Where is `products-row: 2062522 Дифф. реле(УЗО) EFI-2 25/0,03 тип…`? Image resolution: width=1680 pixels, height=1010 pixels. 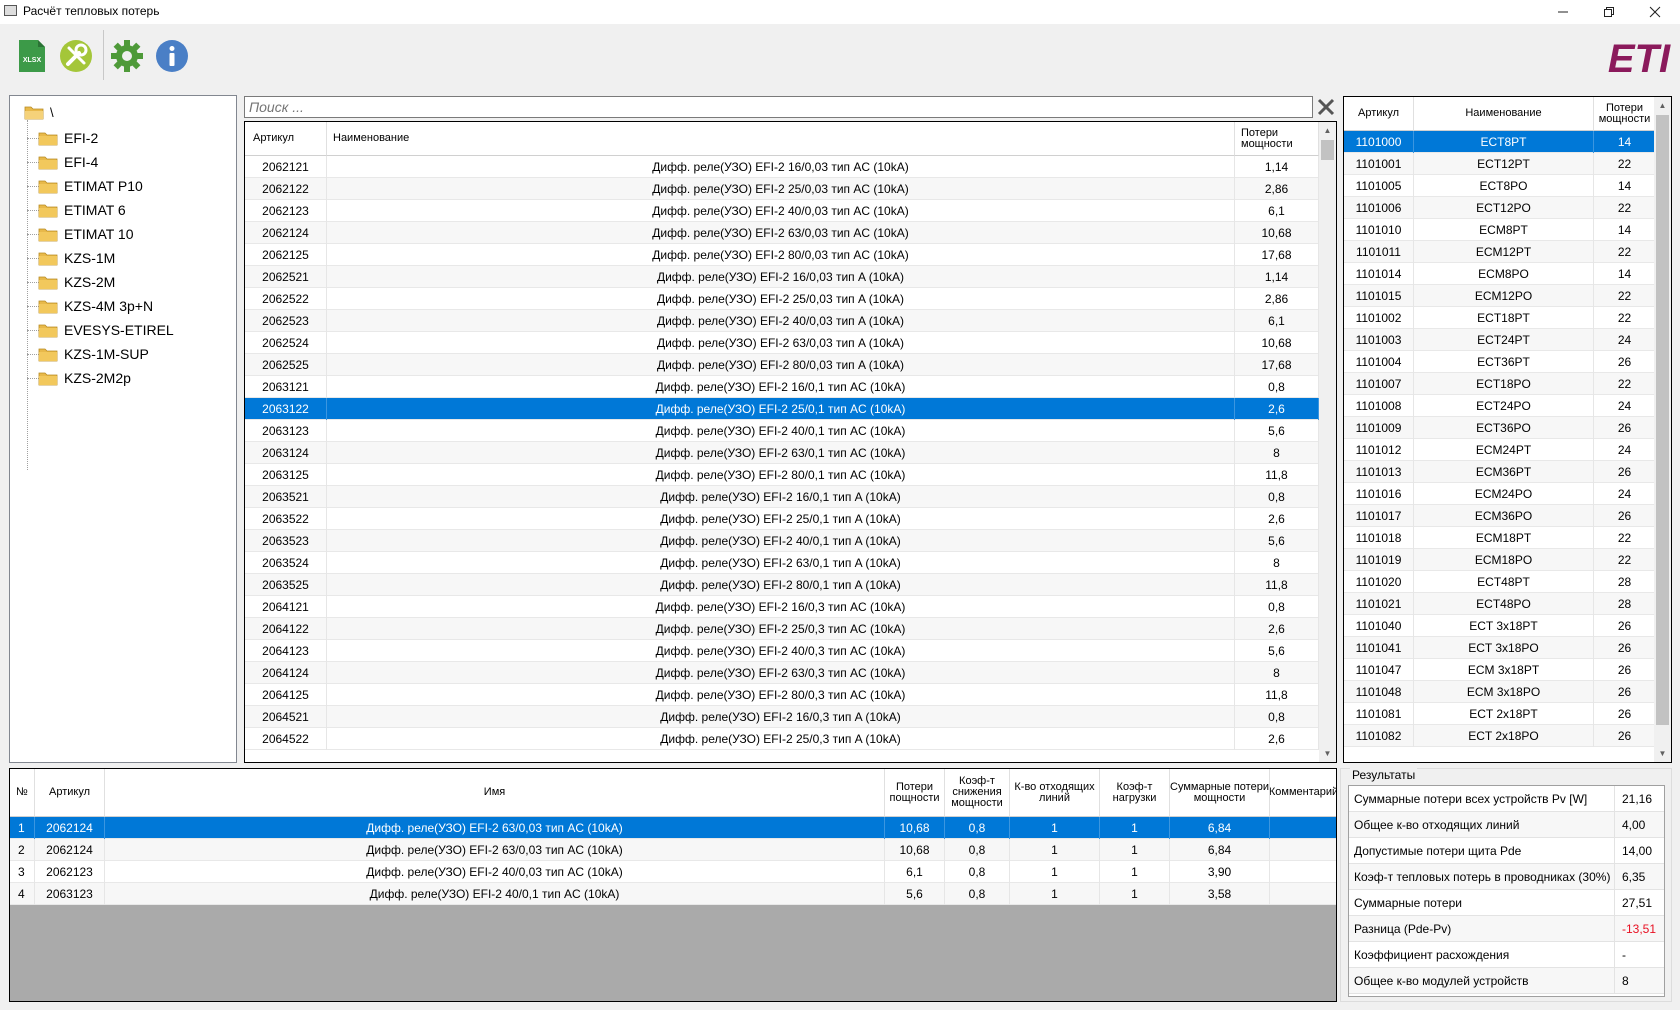
products-row: 2062522 Дифф. реле(УЗО) EFI-2 25/0,03 тип… is located at coordinates (782, 299).